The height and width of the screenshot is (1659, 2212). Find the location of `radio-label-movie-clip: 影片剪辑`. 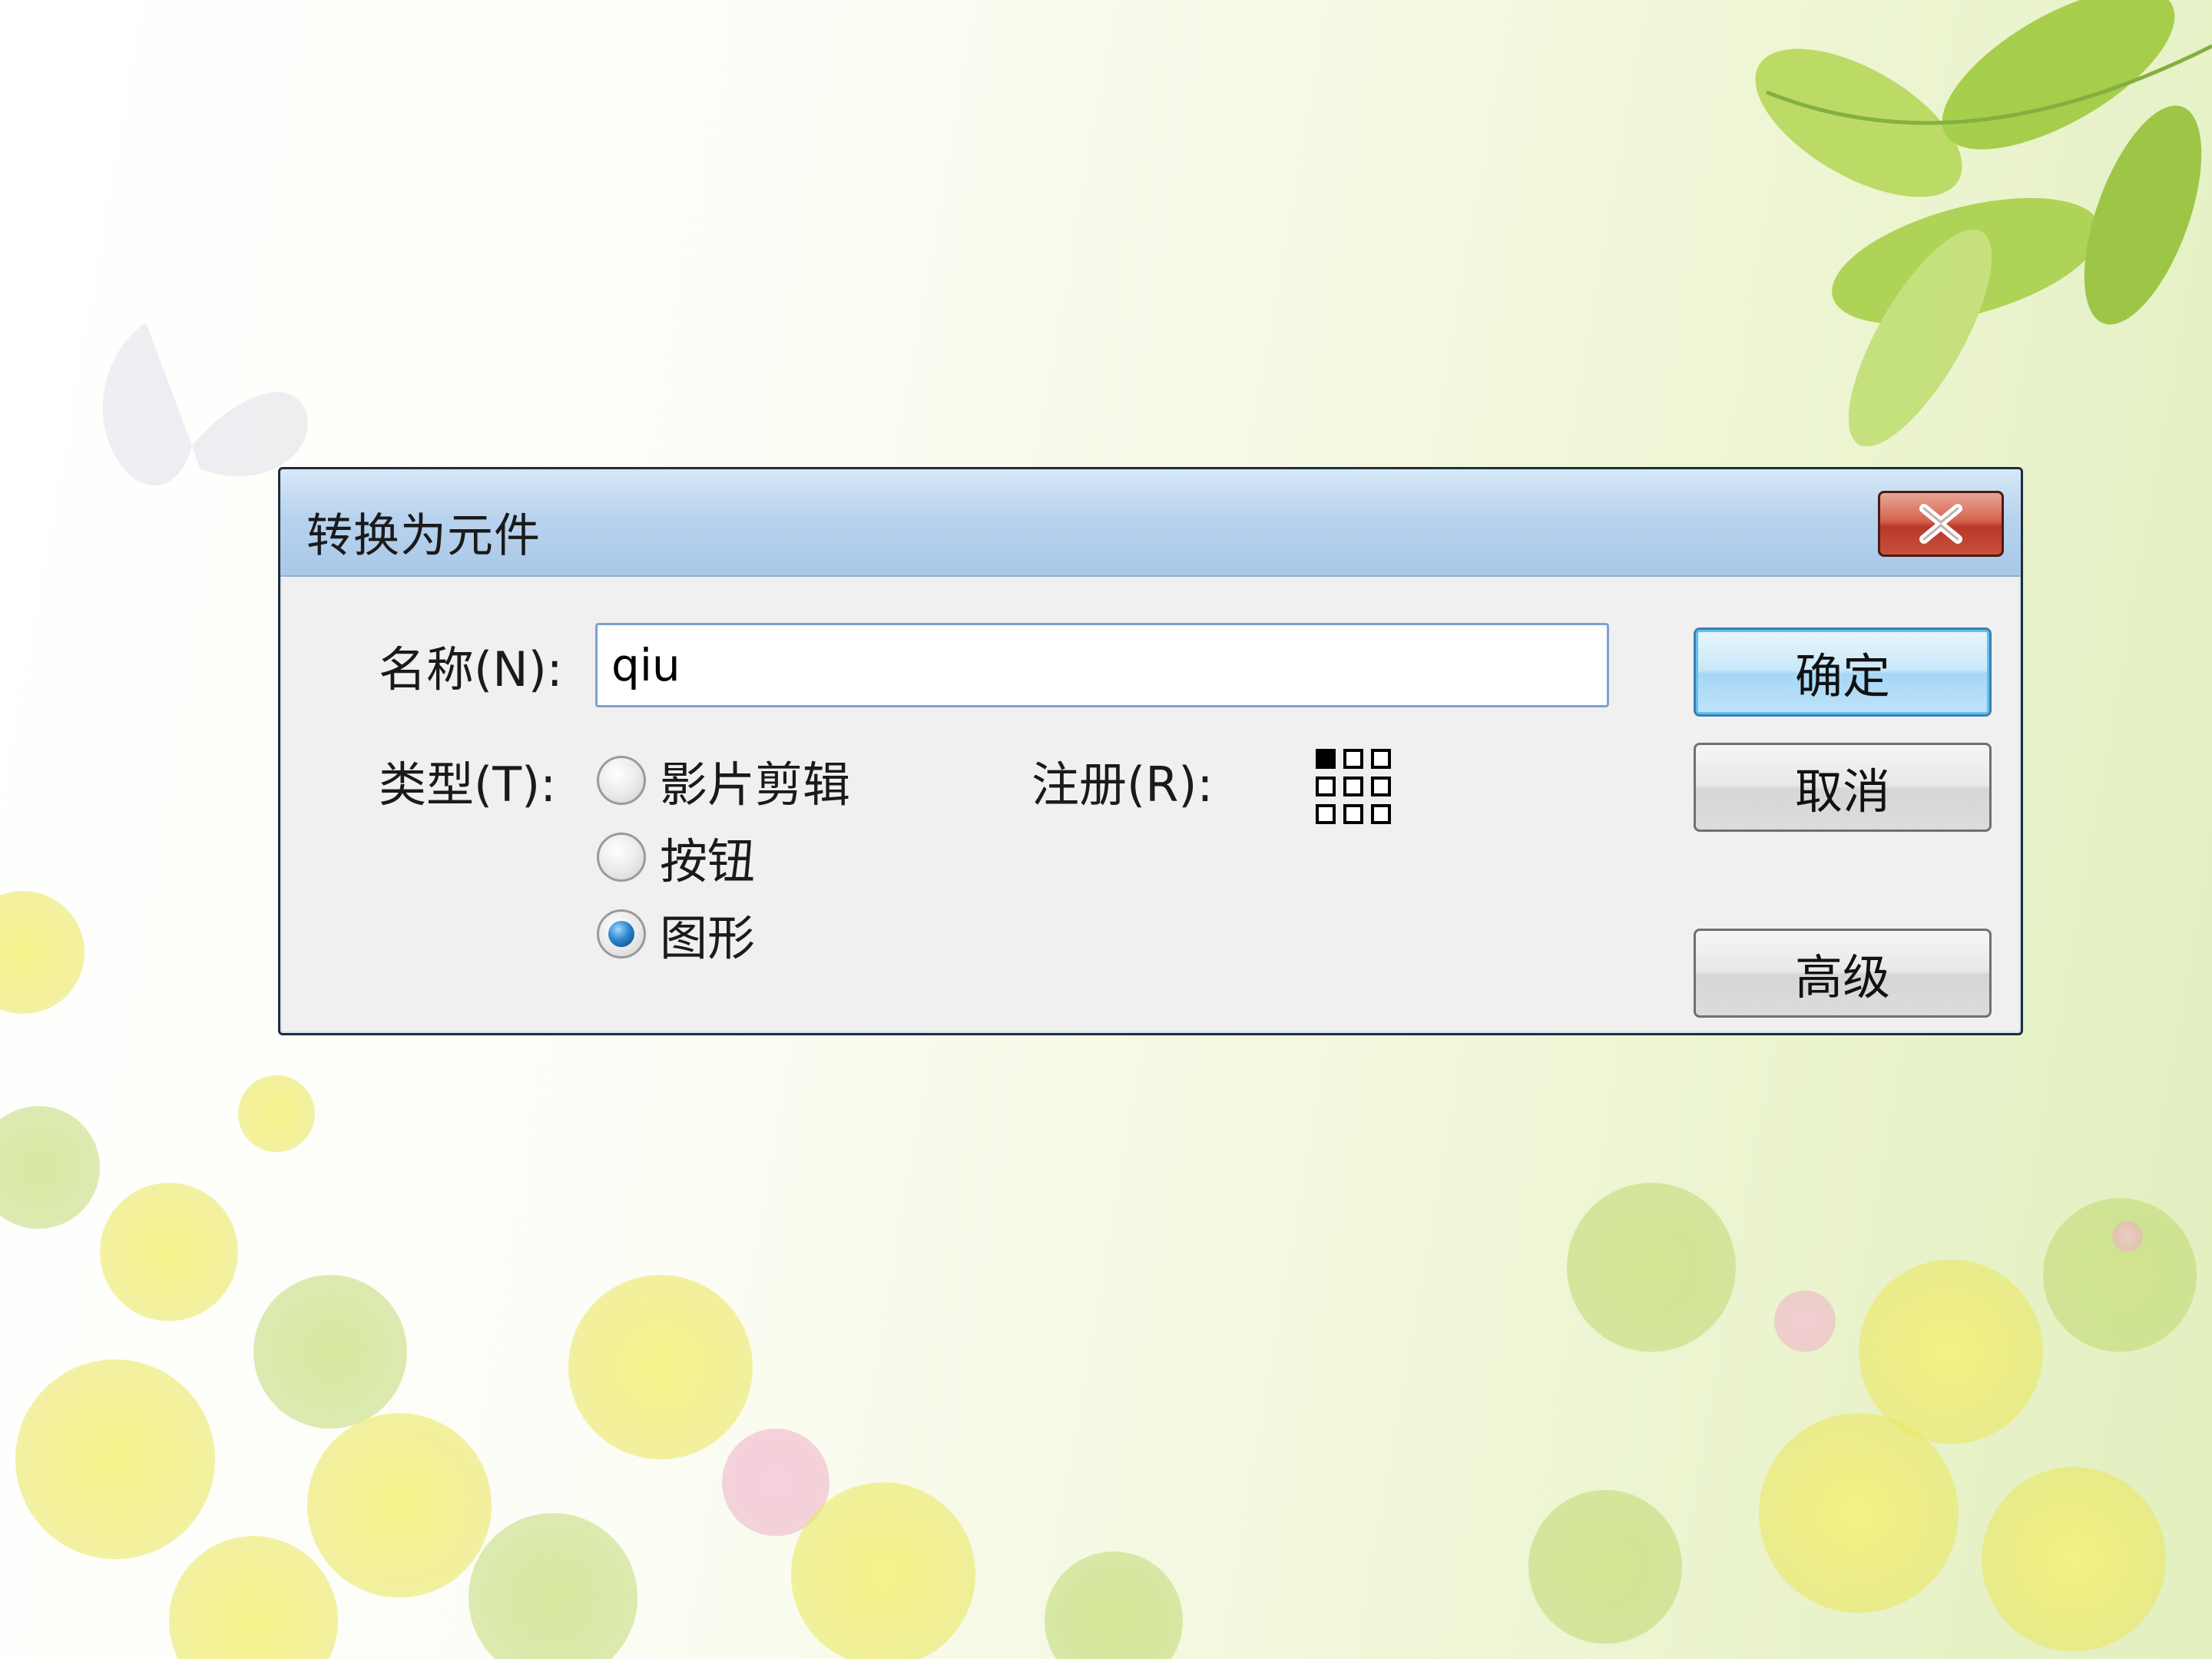

radio-label-movie-clip: 影片剪辑 is located at coordinates (756, 785).